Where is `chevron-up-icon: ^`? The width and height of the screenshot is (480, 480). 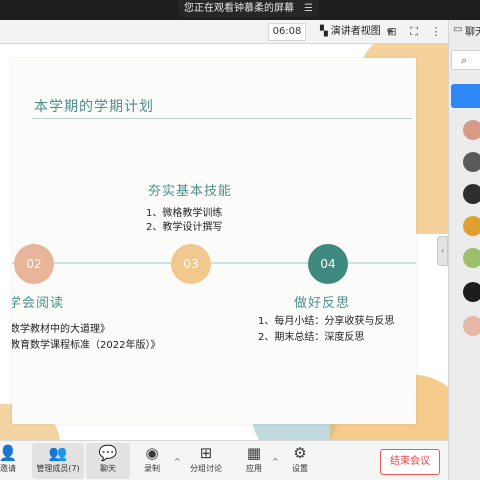
chevron-up-icon: ^ is located at coordinates (177, 461).